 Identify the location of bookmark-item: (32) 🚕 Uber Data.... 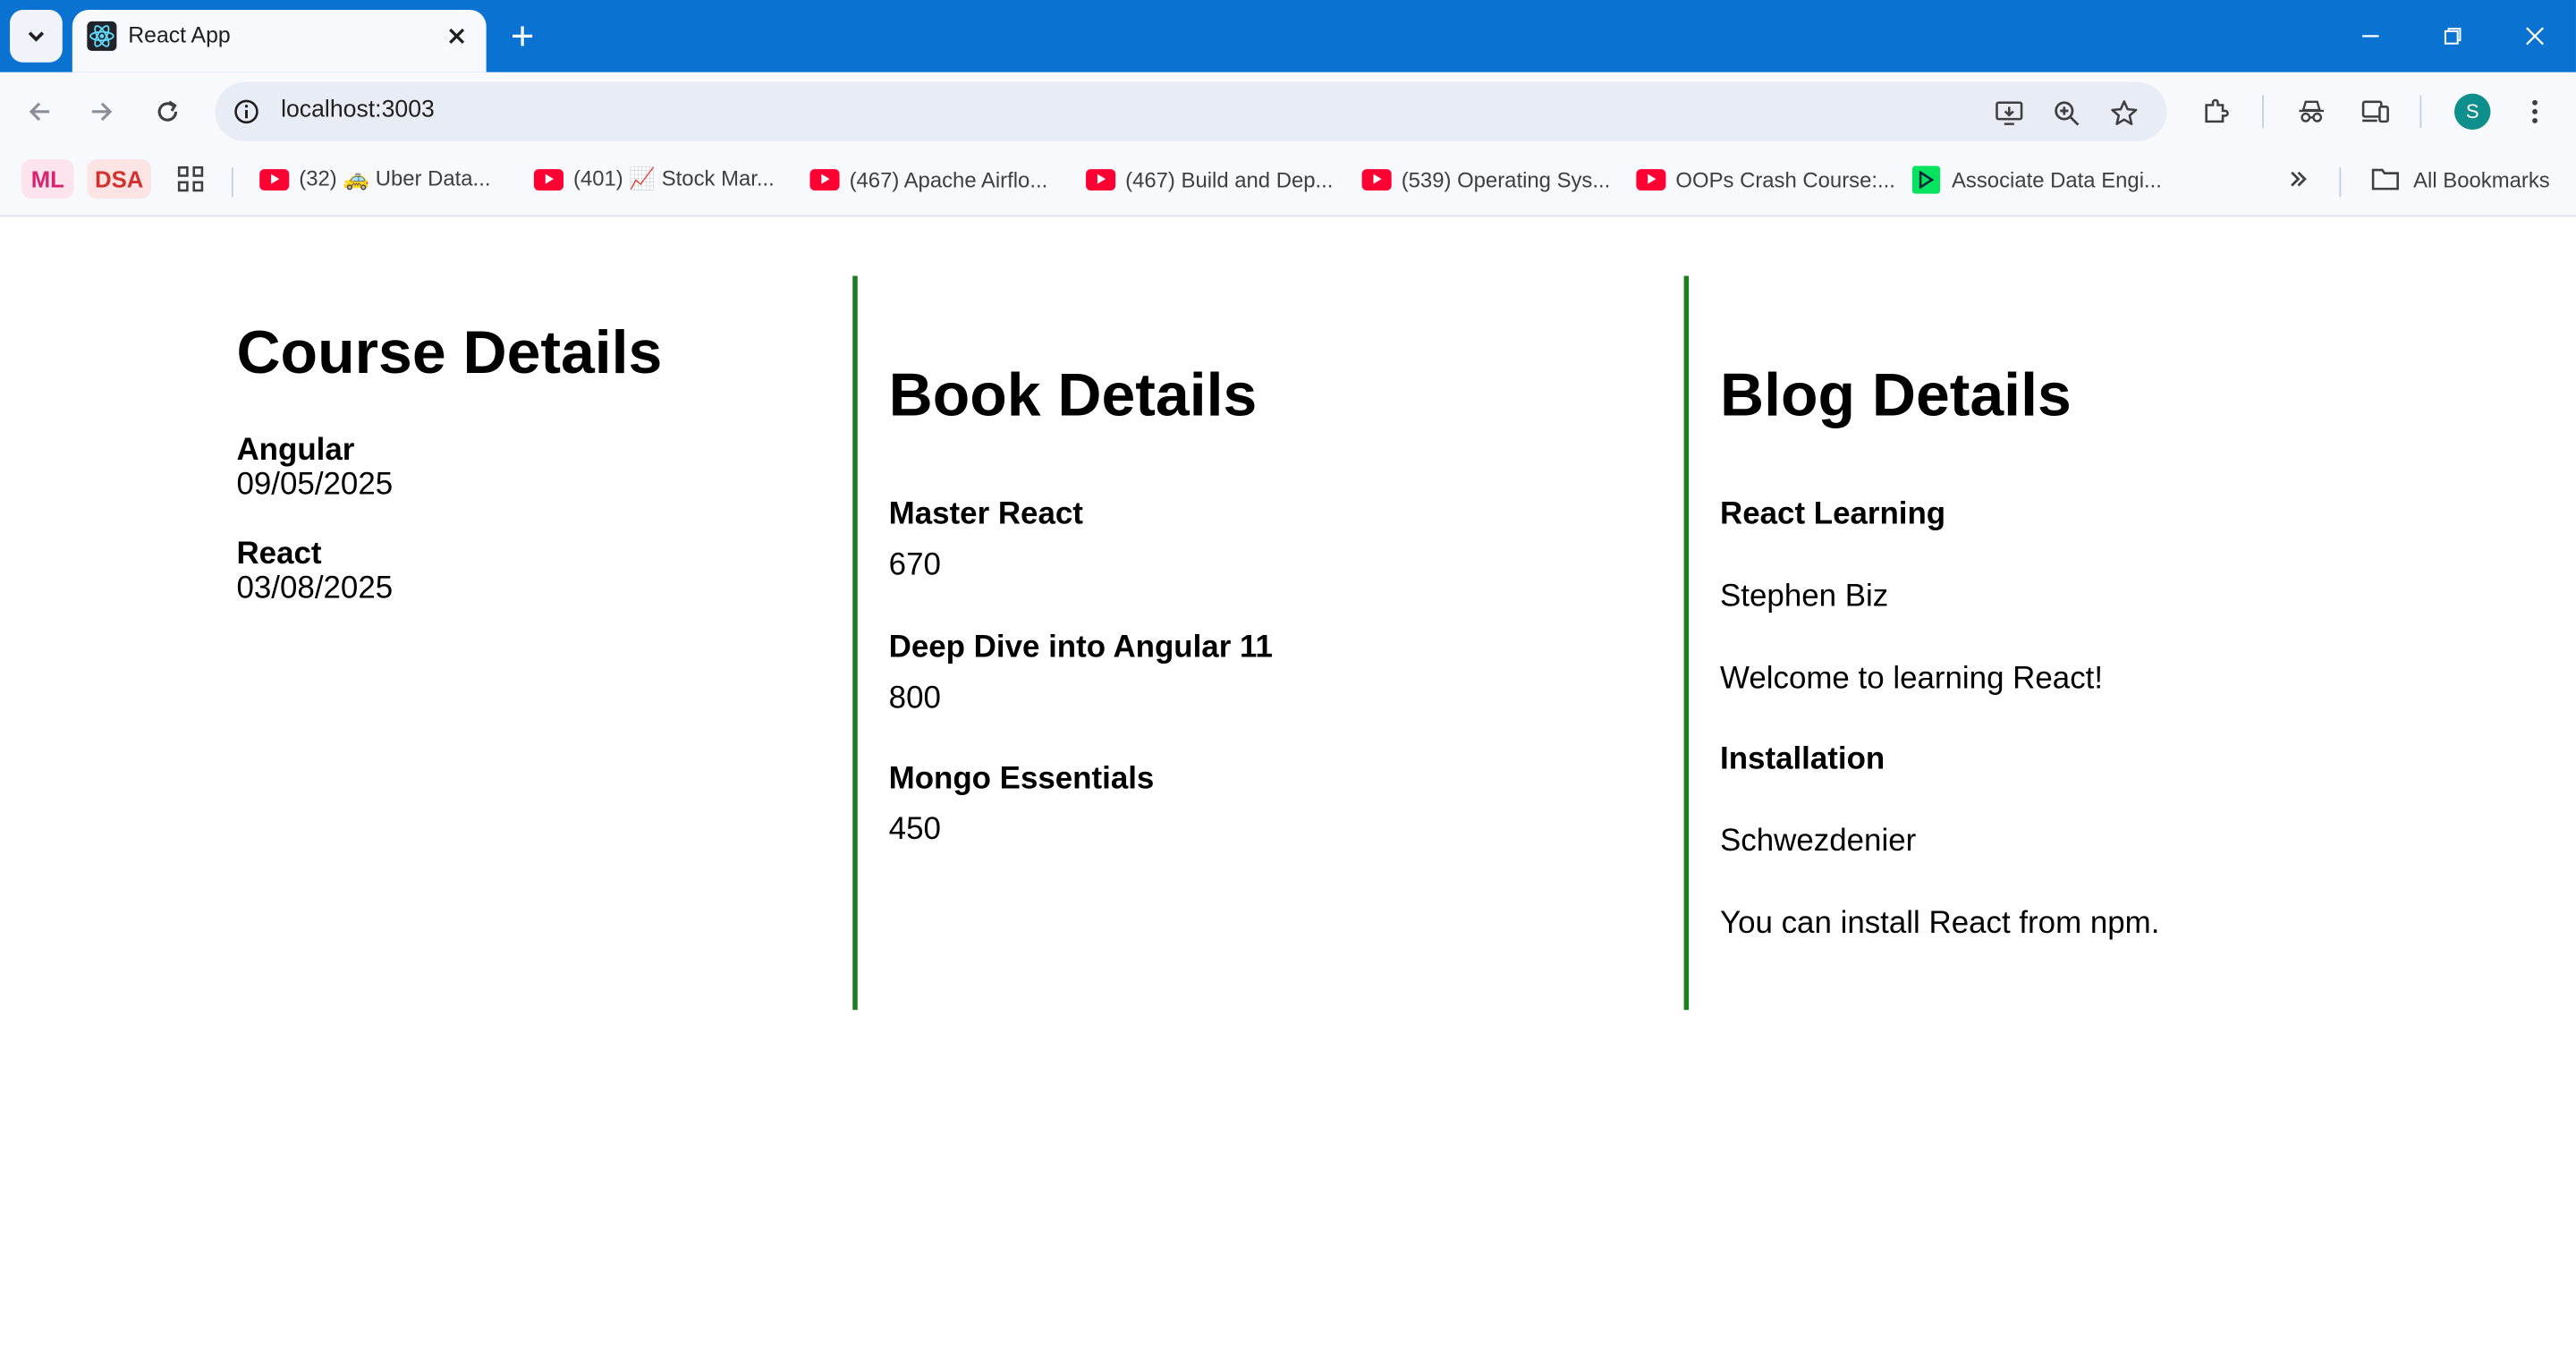
(374, 179).